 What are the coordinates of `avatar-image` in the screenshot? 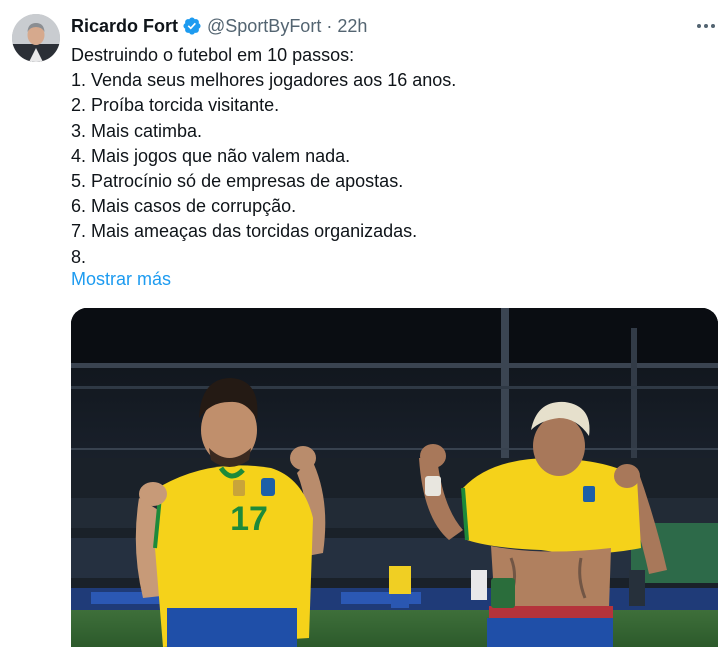 It's located at (36, 38).